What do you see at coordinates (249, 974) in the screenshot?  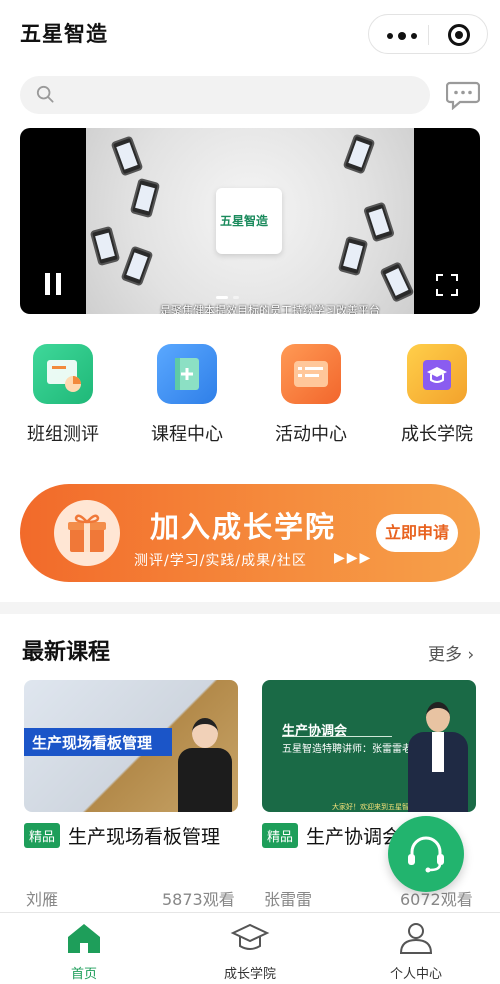 I see `tab-label: 成长学院` at bounding box center [249, 974].